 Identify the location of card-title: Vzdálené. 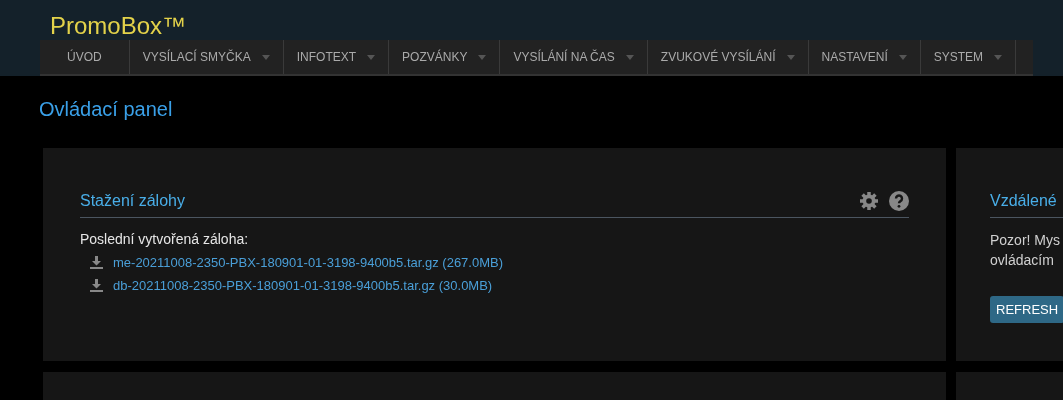
(1024, 200).